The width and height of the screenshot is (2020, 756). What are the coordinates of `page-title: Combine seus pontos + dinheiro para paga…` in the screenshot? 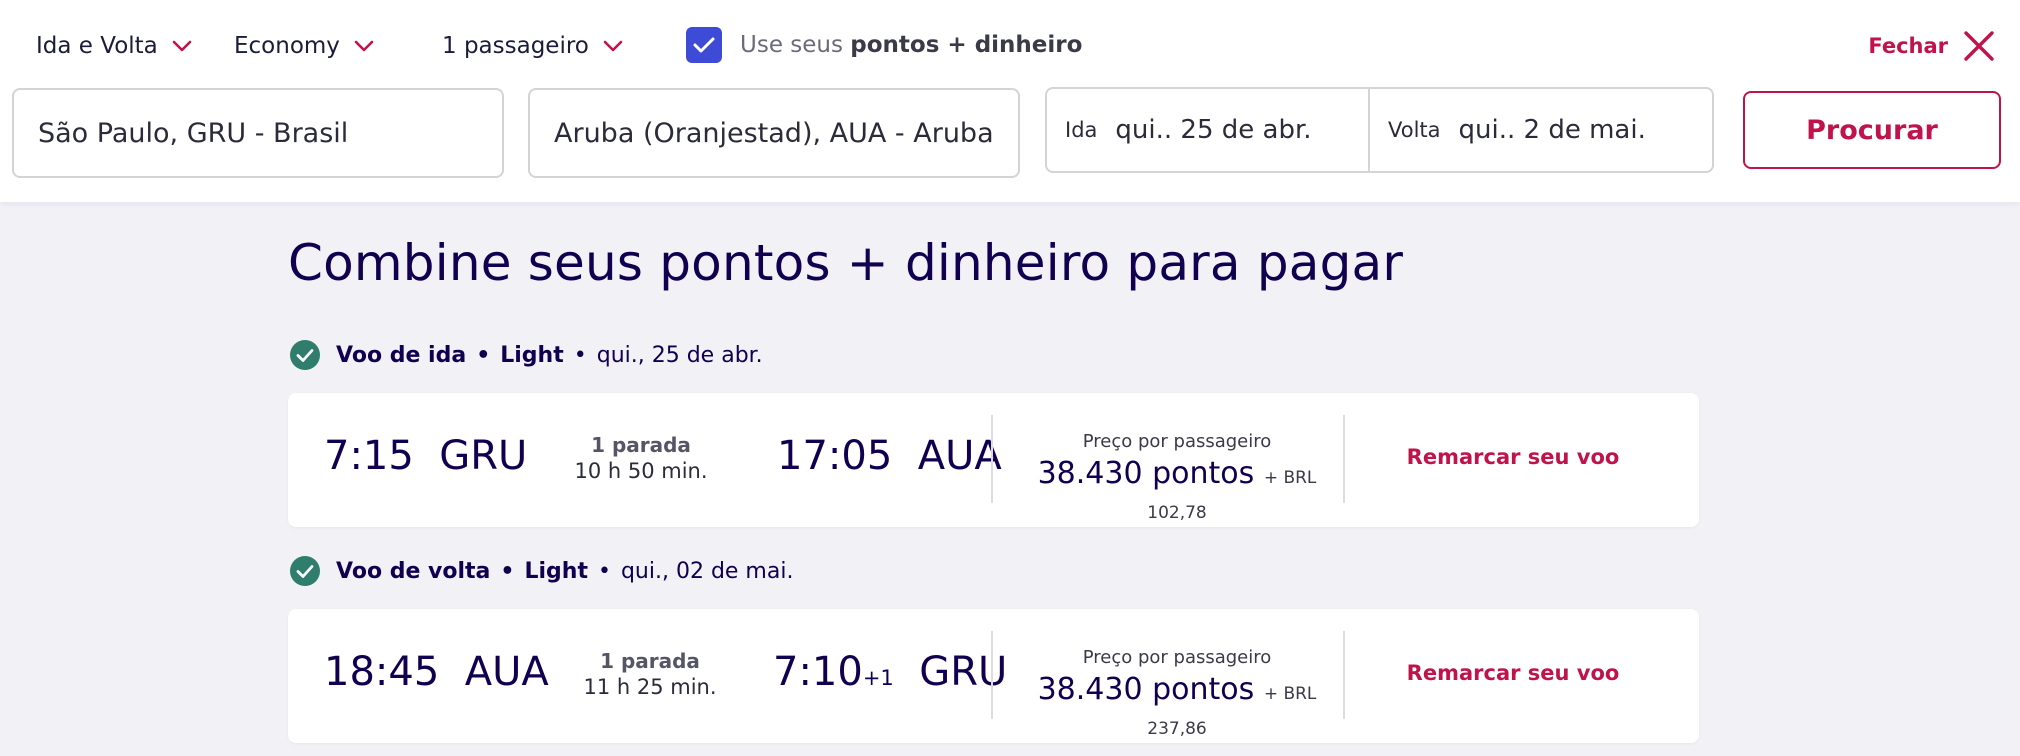 It's located at (846, 263).